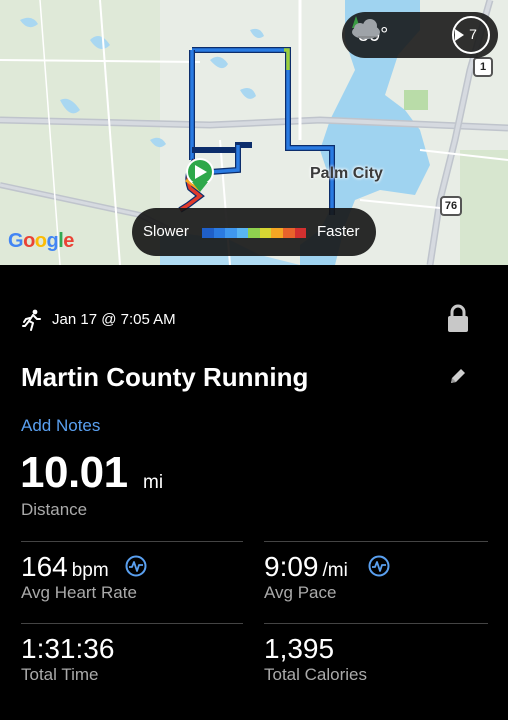 Image resolution: width=508 pixels, height=720 pixels. What do you see at coordinates (315, 674) in the screenshot?
I see `total-calories-label: Total Calories` at bounding box center [315, 674].